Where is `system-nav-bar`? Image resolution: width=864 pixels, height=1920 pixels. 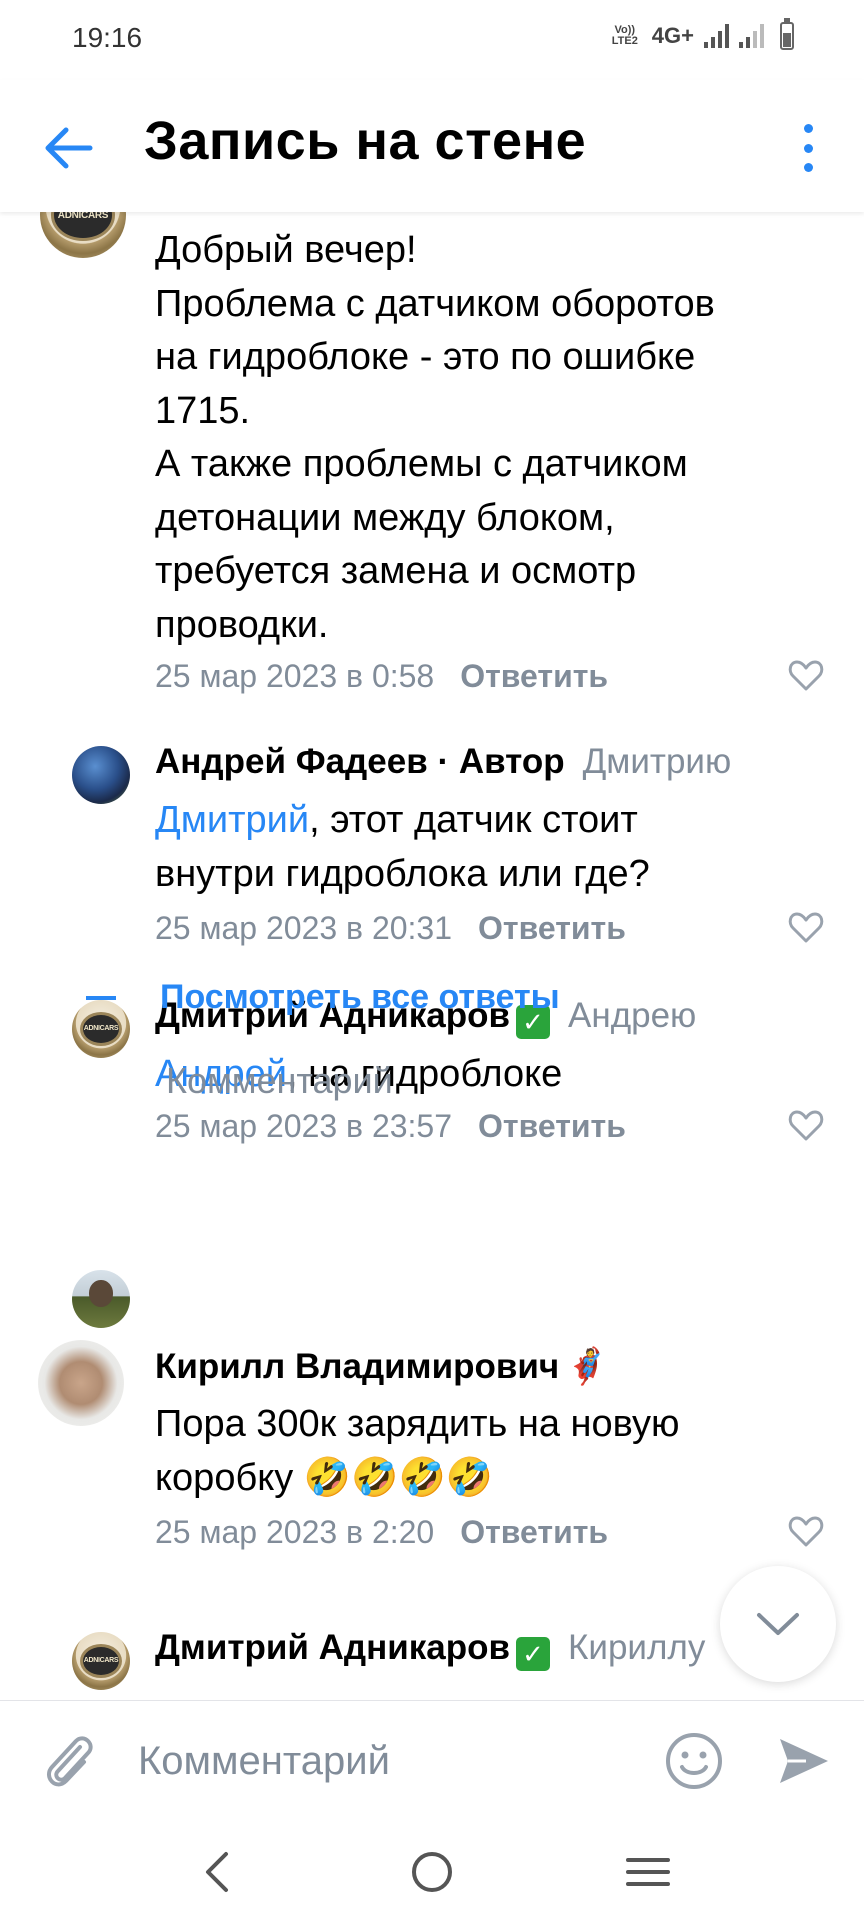 system-nav-bar is located at coordinates (432, 1870).